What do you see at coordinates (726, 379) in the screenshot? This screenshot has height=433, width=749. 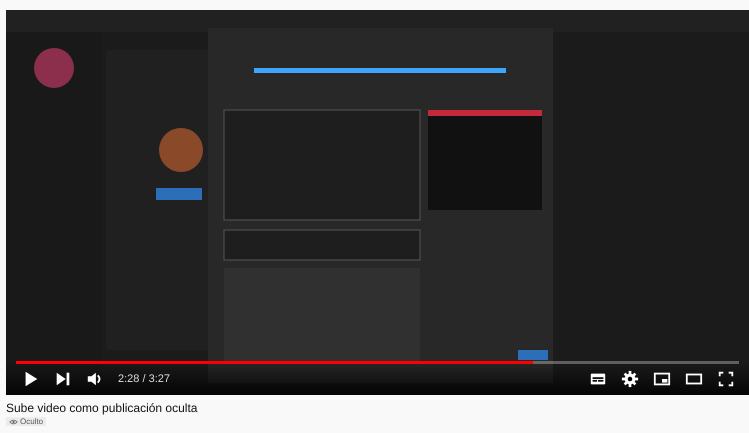 I see `fullscreen-icon` at bounding box center [726, 379].